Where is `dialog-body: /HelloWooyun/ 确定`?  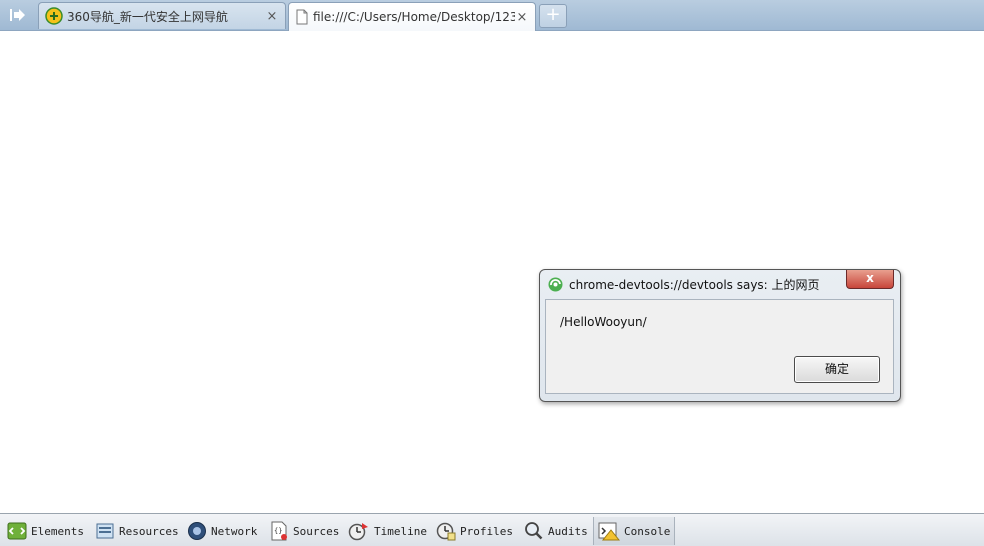 dialog-body: /HelloWooyun/ 确定 is located at coordinates (719, 346).